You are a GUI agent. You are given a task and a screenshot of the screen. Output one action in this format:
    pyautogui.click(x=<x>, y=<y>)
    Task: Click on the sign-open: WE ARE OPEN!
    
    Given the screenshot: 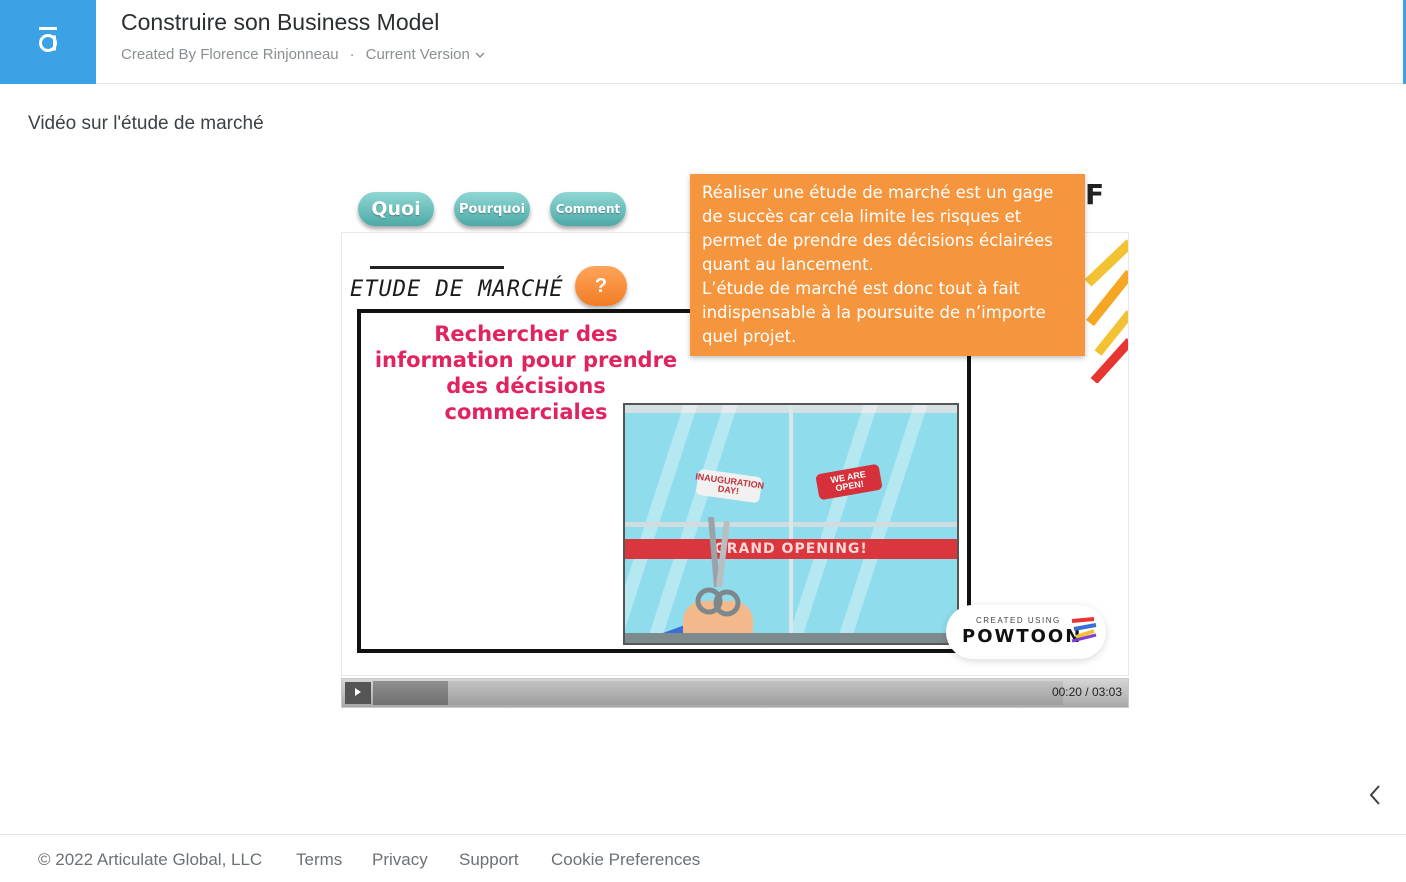 What is the action you would take?
    pyautogui.click(x=849, y=482)
    